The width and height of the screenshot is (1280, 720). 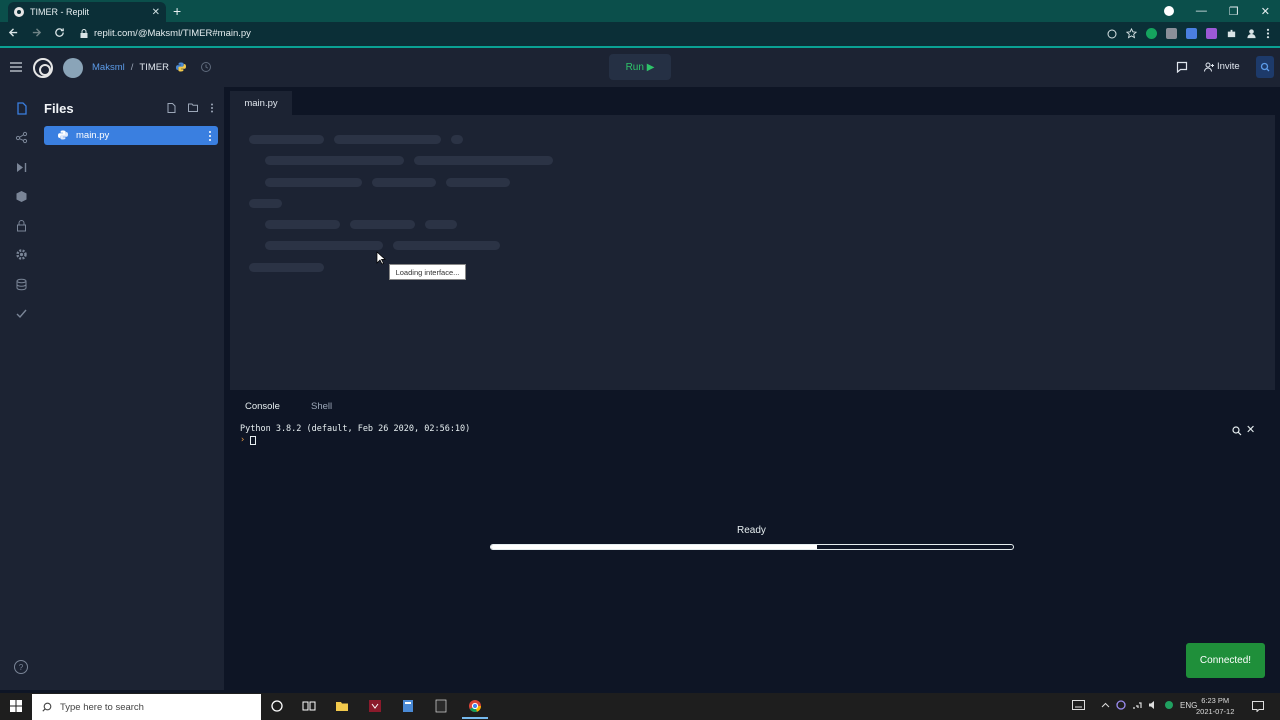 I want to click on volume-icon, so click(x=1153, y=705).